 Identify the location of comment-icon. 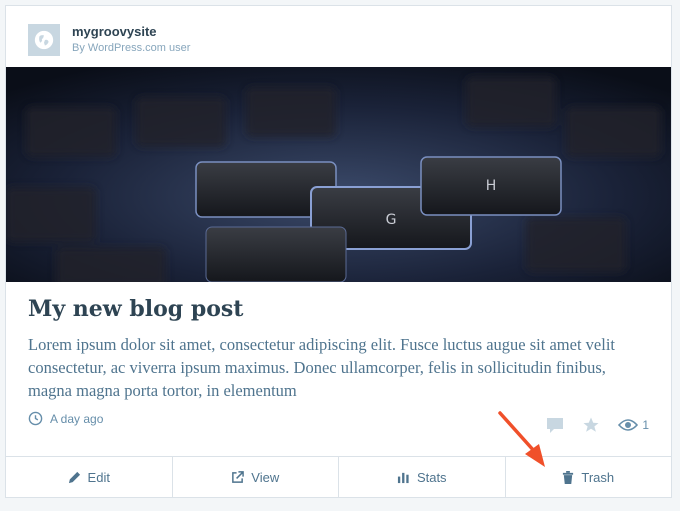
(555, 425).